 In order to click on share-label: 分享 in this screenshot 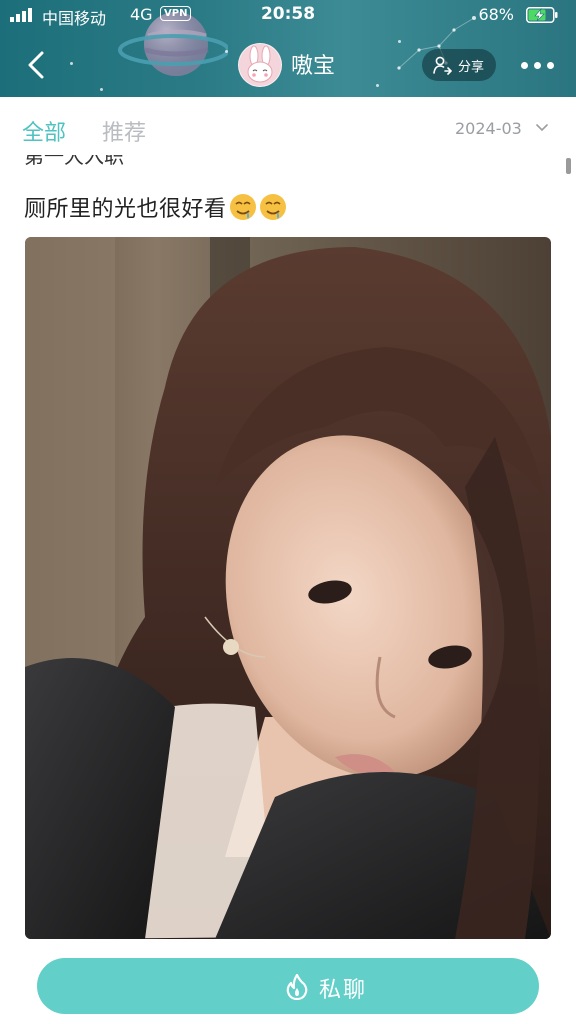, I will do `click(471, 67)`.